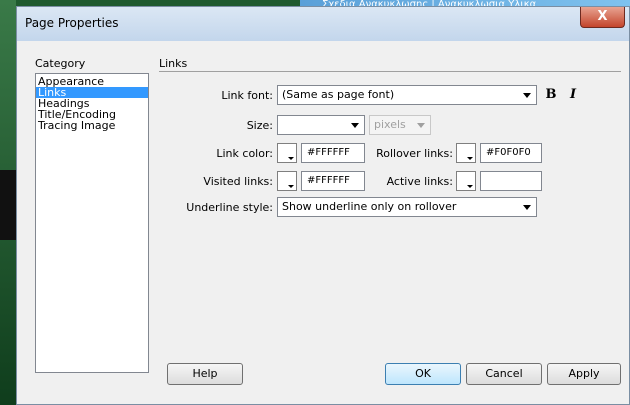  Describe the element at coordinates (573, 95) in the screenshot. I see `italic-button: I` at that location.